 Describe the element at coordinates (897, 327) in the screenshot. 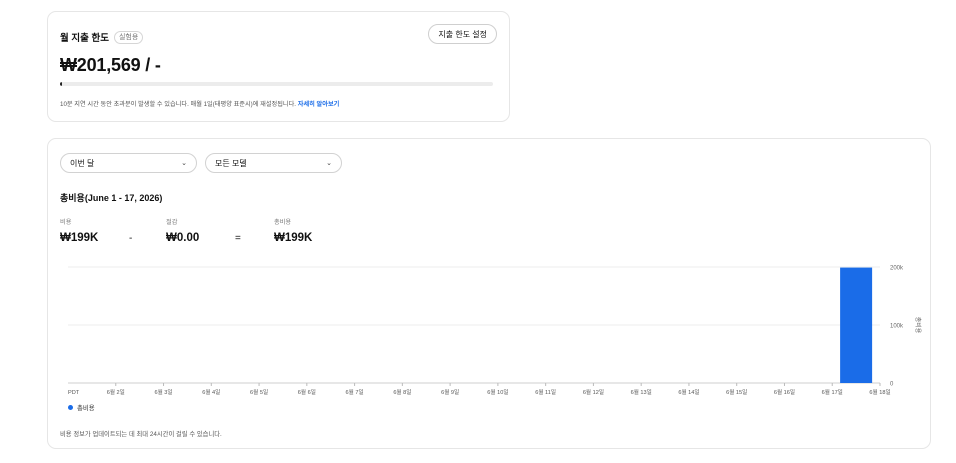

I see `y-tick-label: 100k` at that location.